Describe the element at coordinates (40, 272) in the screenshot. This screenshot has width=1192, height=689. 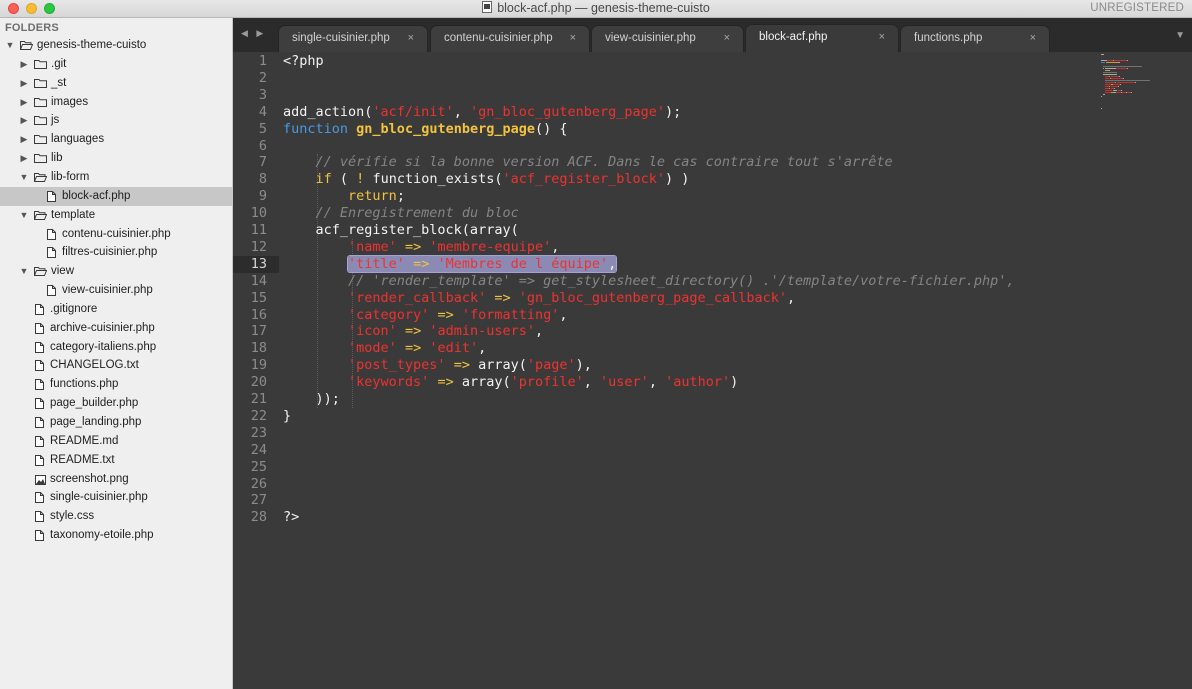
I see `open-folder-icon` at that location.